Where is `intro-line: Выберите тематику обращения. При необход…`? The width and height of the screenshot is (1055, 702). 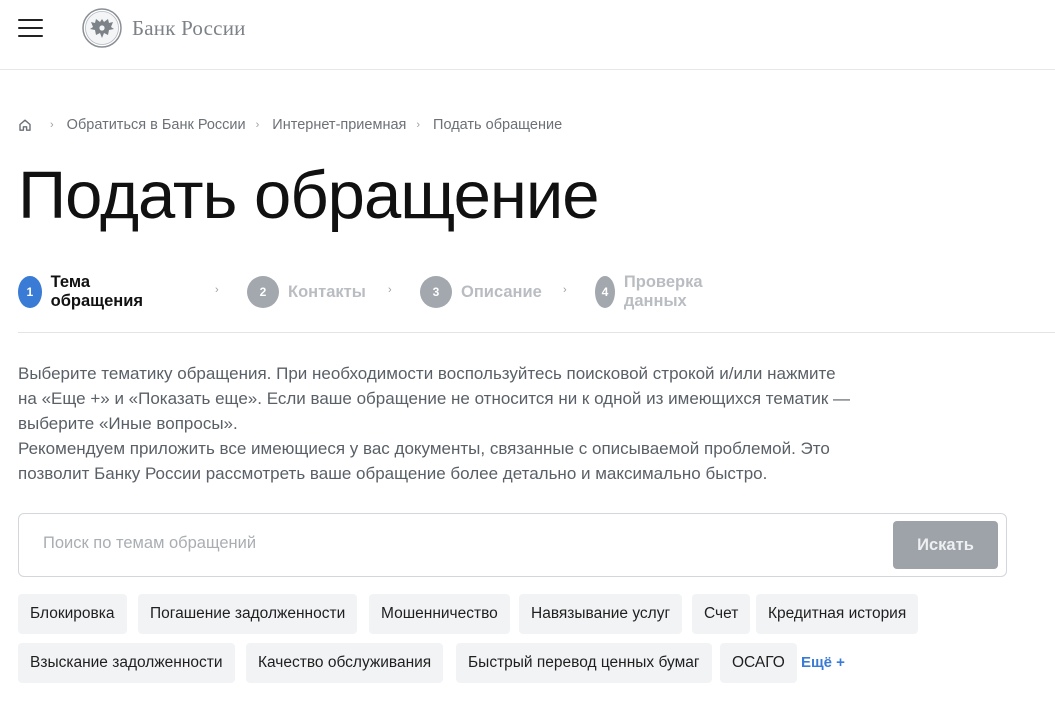
intro-line: Выберите тематику обращения. При необход… is located at coordinates (427, 373).